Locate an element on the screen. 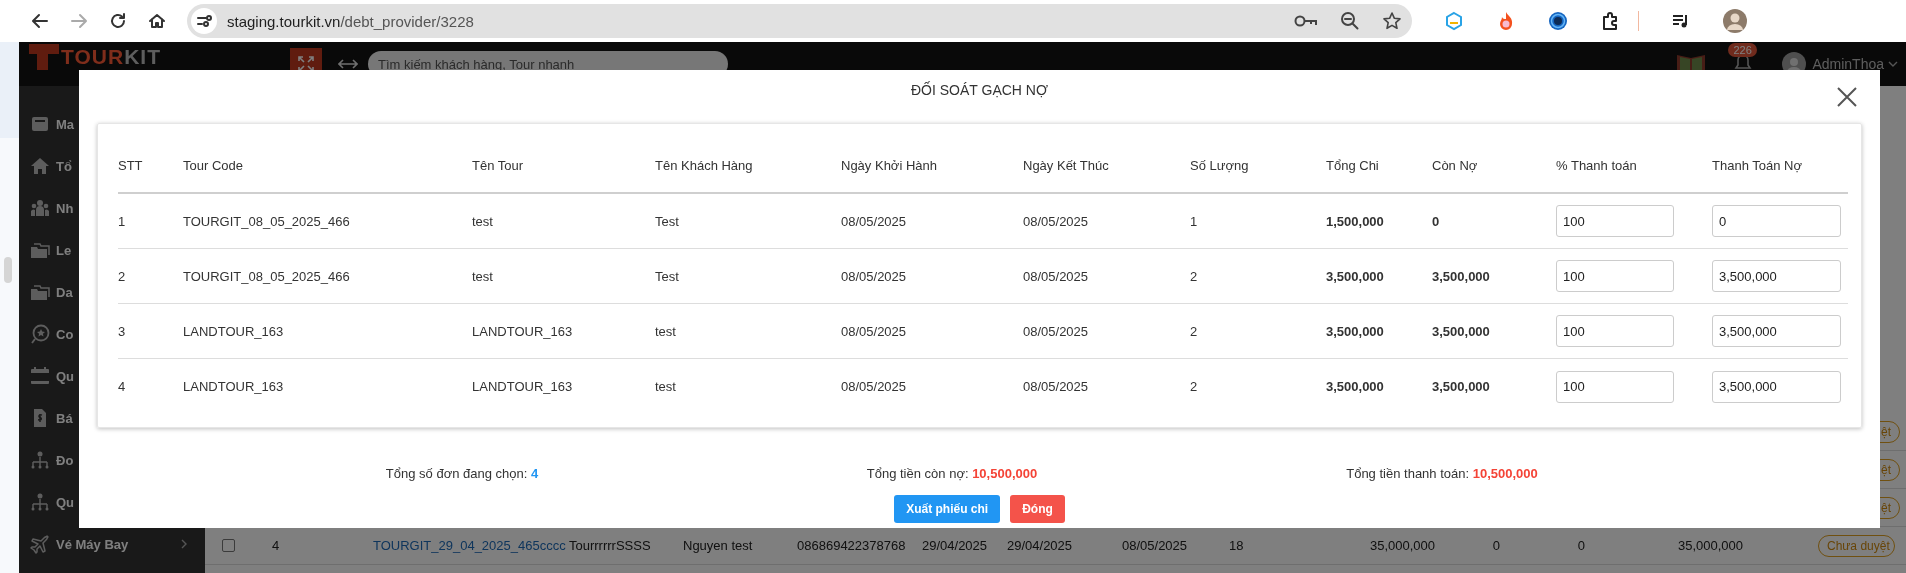 This screenshot has height=573, width=1906. url-text: staging.tourkit.vn/debt_provider/3228 is located at coordinates (350, 21).